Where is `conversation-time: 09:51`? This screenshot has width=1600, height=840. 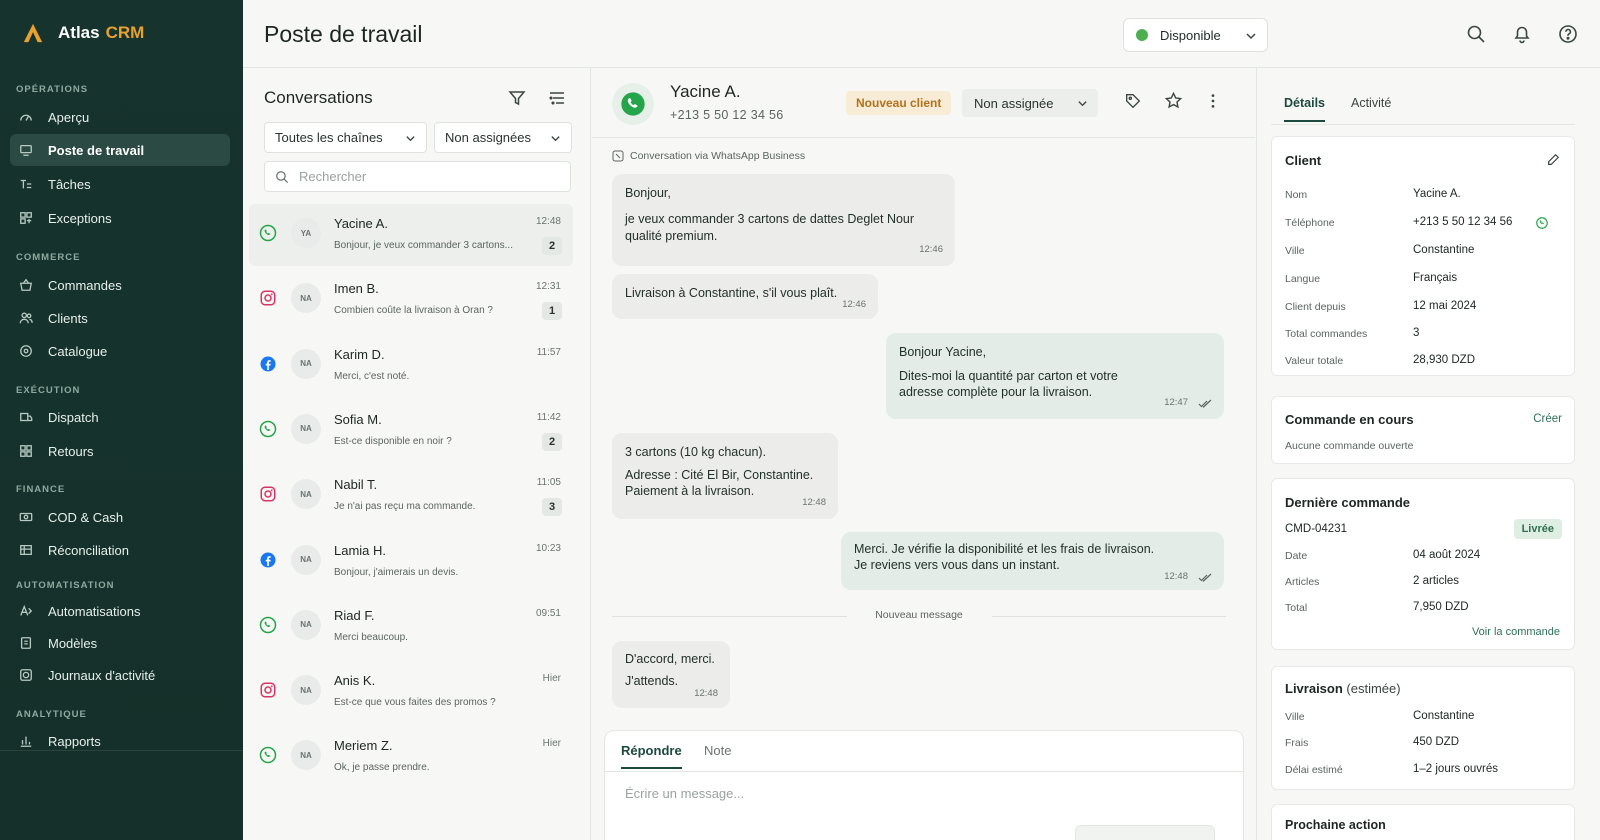
conversation-time: 09:51 is located at coordinates (548, 613).